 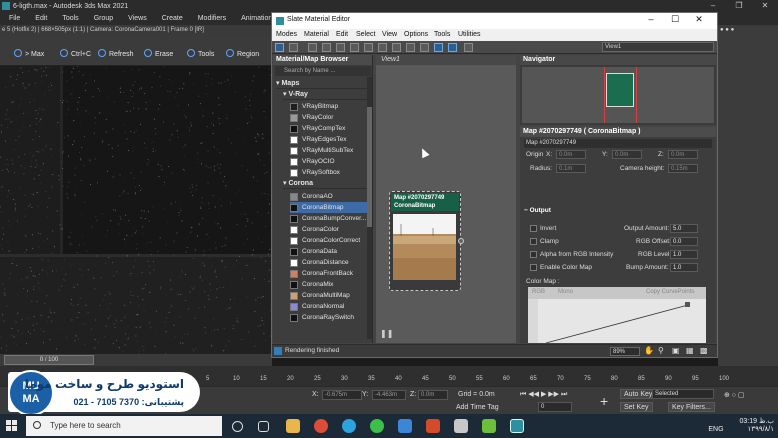 What do you see at coordinates (675, 19) in the screenshot?
I see `slate-maximize-icon: ☐` at bounding box center [675, 19].